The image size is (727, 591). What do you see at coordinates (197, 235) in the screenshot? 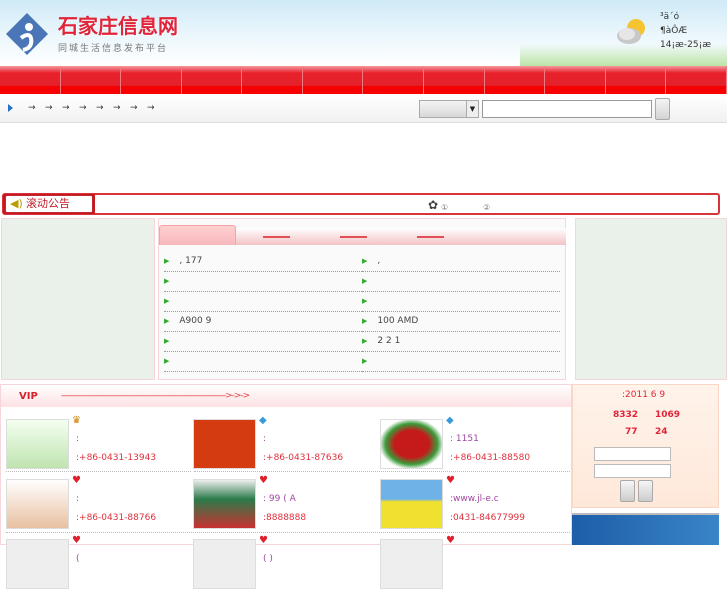
I see `tab-active` at bounding box center [197, 235].